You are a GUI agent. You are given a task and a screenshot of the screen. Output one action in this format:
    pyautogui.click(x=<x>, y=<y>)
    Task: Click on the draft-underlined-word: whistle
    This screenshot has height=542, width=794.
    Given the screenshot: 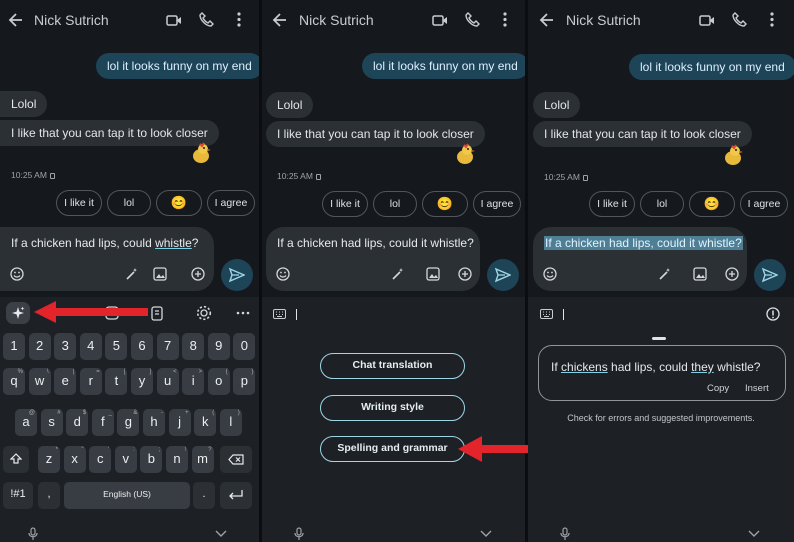 What is the action you would take?
    pyautogui.click(x=173, y=243)
    